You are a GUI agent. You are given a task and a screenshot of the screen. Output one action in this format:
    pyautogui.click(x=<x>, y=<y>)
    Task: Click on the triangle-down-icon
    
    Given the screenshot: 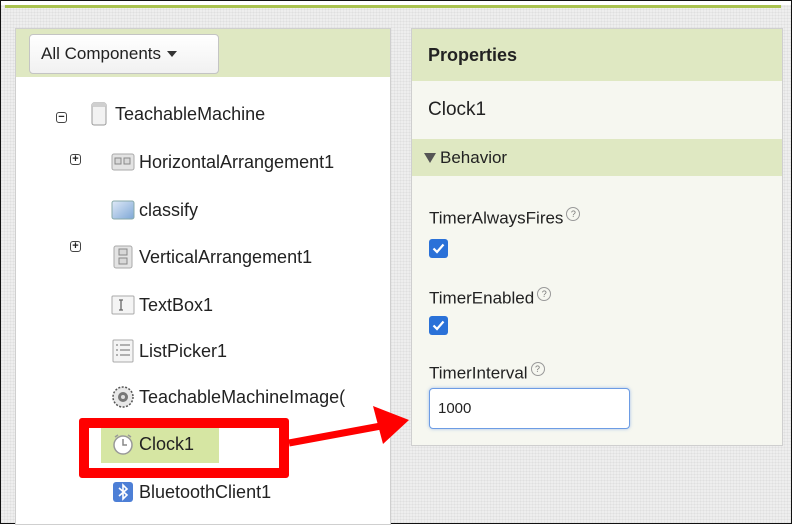 What is the action you would take?
    pyautogui.click(x=430, y=157)
    